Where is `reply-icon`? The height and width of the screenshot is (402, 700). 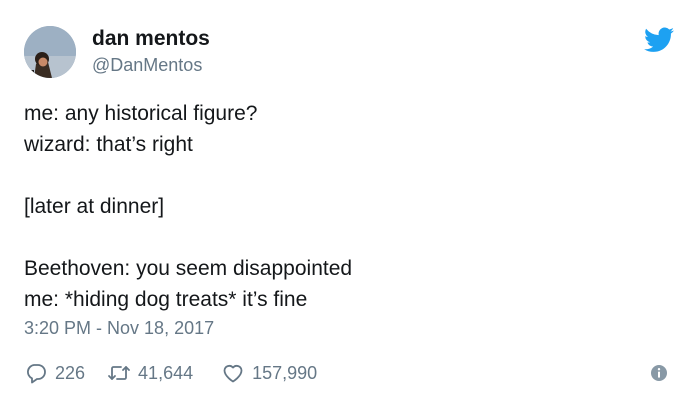
reply-icon is located at coordinates (36, 374).